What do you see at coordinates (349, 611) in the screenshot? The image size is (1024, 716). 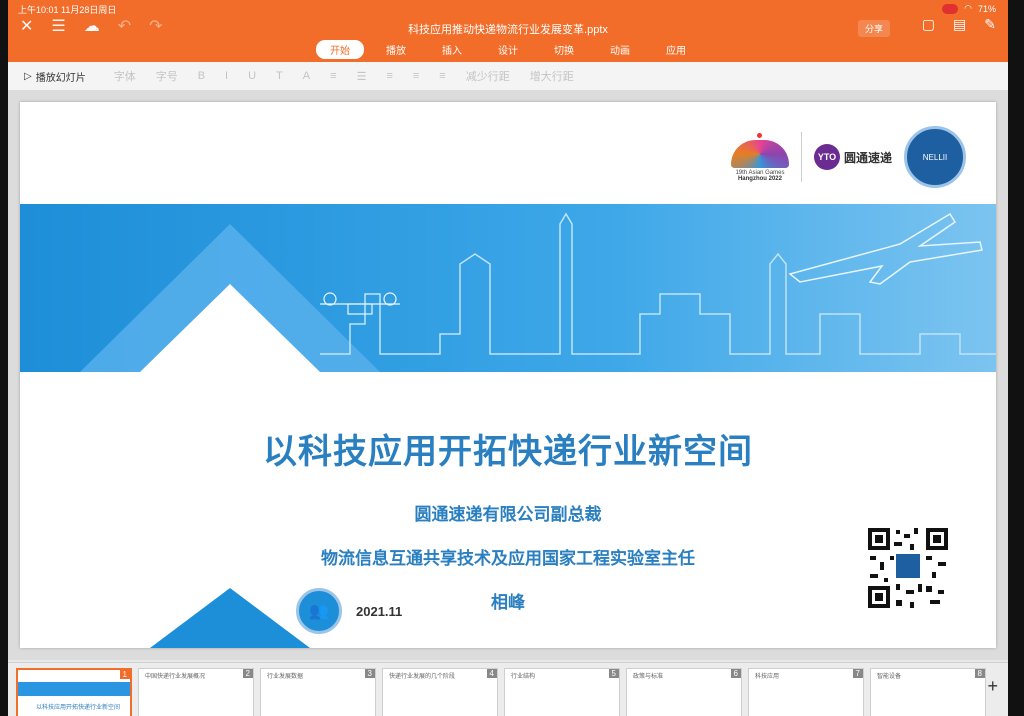 I see `date-row: 👥 2021.11` at bounding box center [349, 611].